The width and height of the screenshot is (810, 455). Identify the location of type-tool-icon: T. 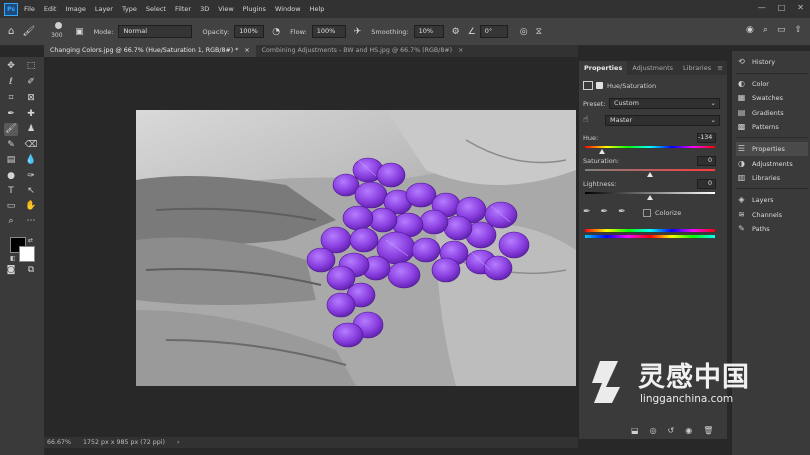
(11, 191).